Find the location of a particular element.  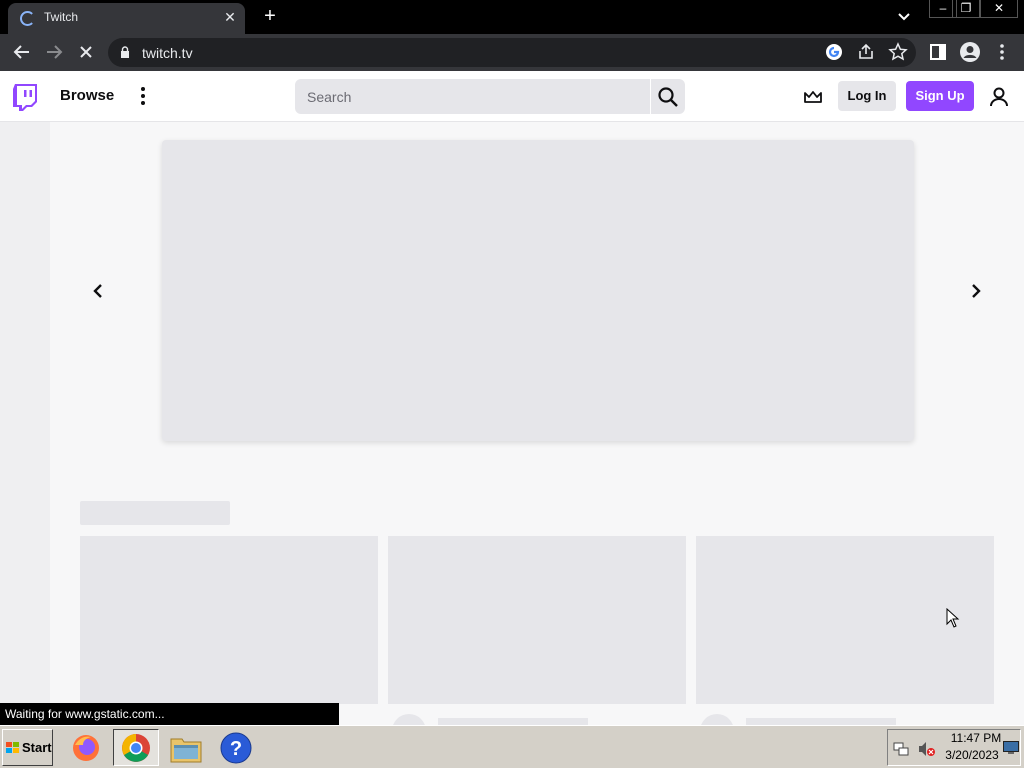

volume-muted-icon is located at coordinates (926, 749).